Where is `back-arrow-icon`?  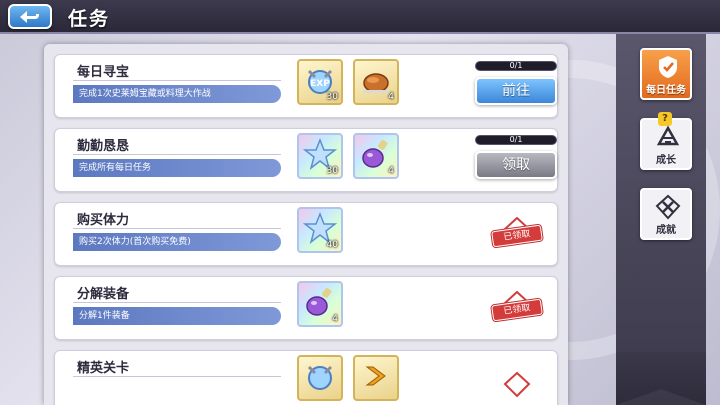
back-arrow-icon is located at coordinates (29, 16).